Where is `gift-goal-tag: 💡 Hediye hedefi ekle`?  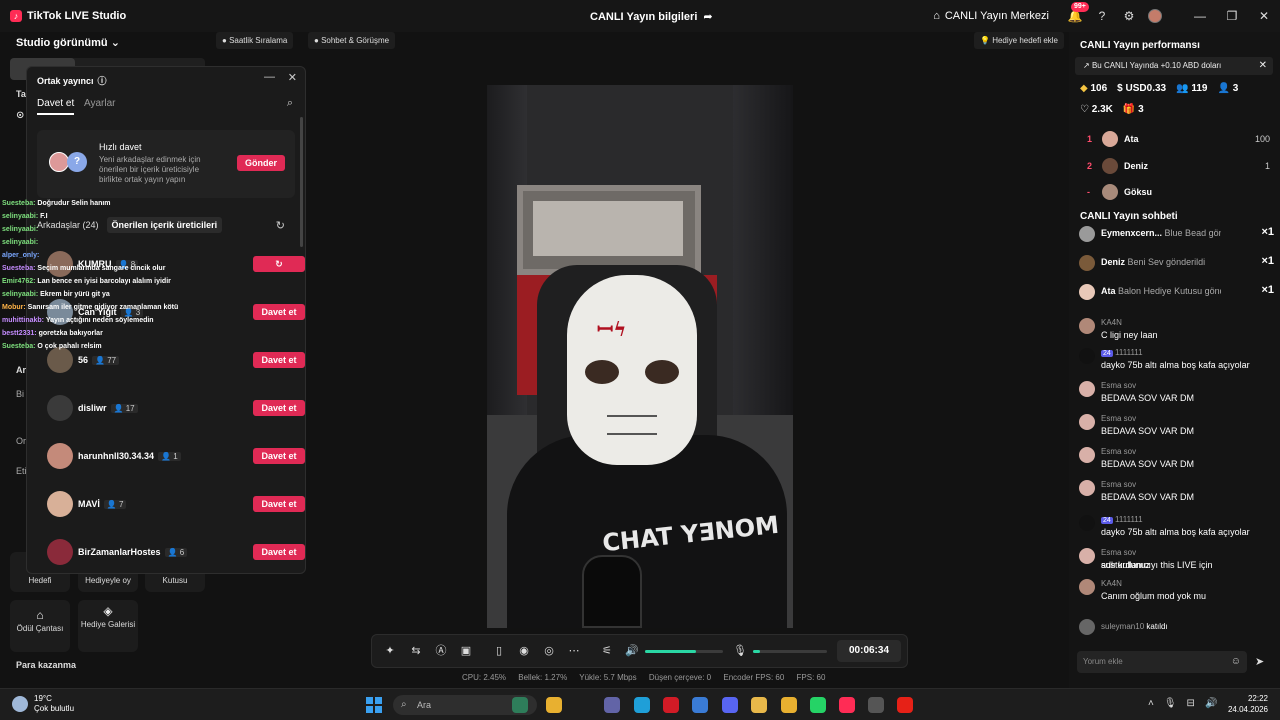
gift-goal-tag: 💡 Hediye hedefi ekle is located at coordinates (1019, 40).